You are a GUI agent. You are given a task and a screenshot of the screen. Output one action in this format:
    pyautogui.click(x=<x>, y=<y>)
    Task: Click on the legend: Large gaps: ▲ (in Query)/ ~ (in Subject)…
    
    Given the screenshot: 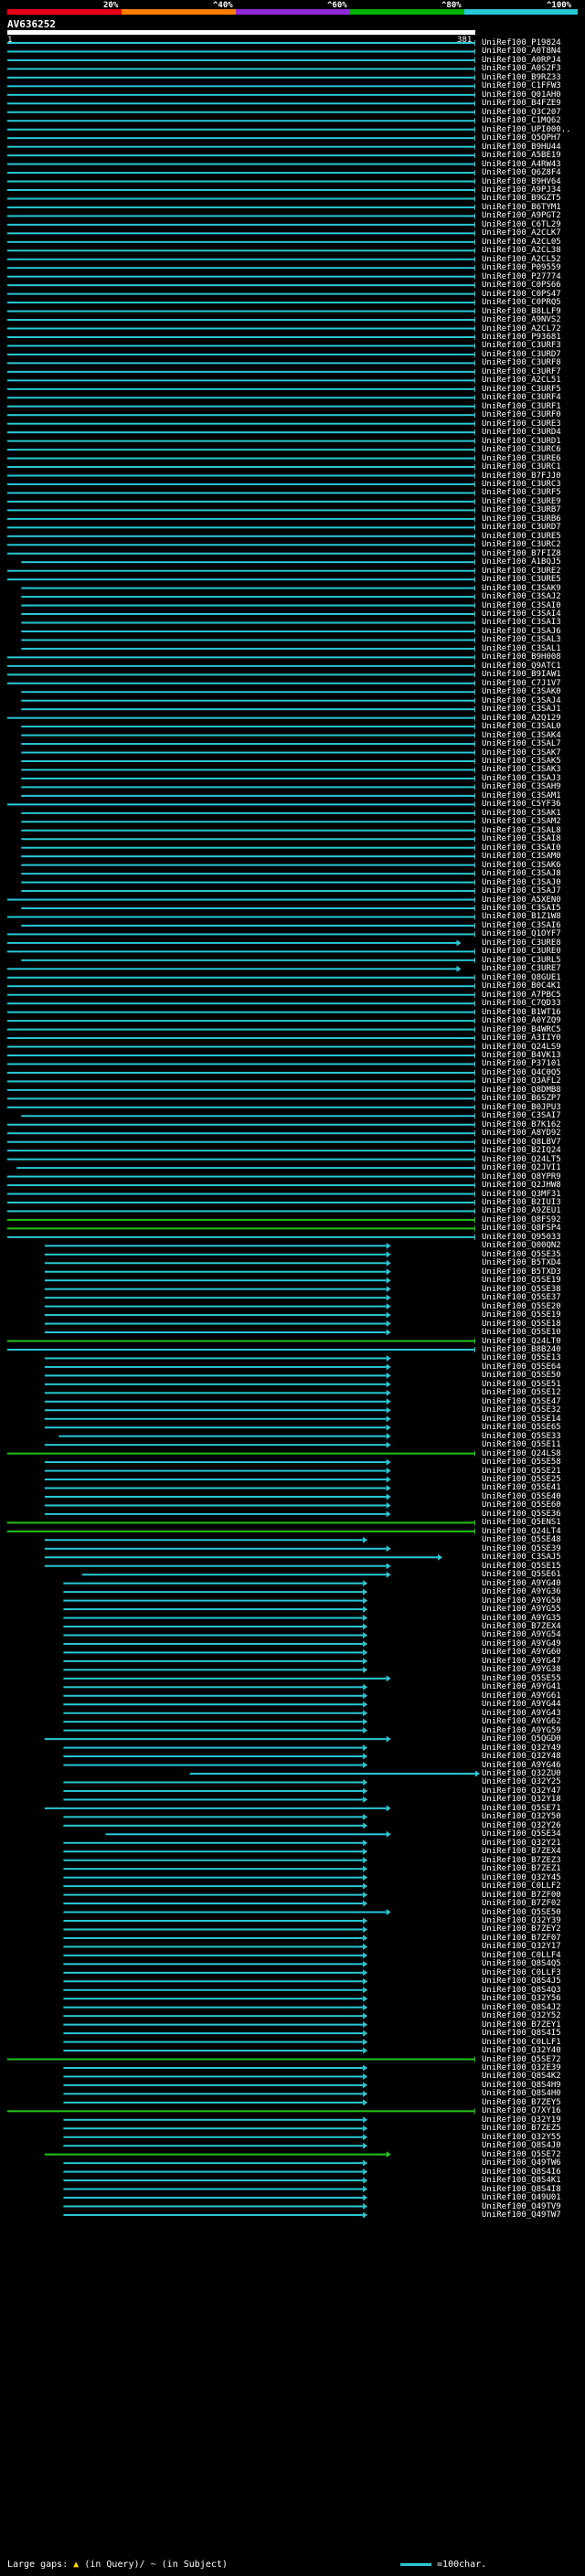 What is the action you would take?
    pyautogui.click(x=290, y=2565)
    